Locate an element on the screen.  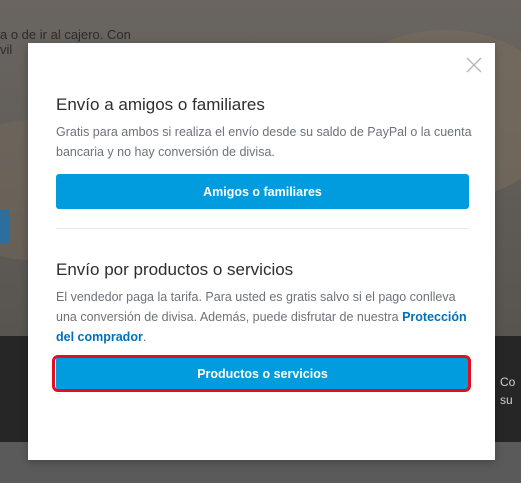
background-accent is located at coordinates (4, 227).